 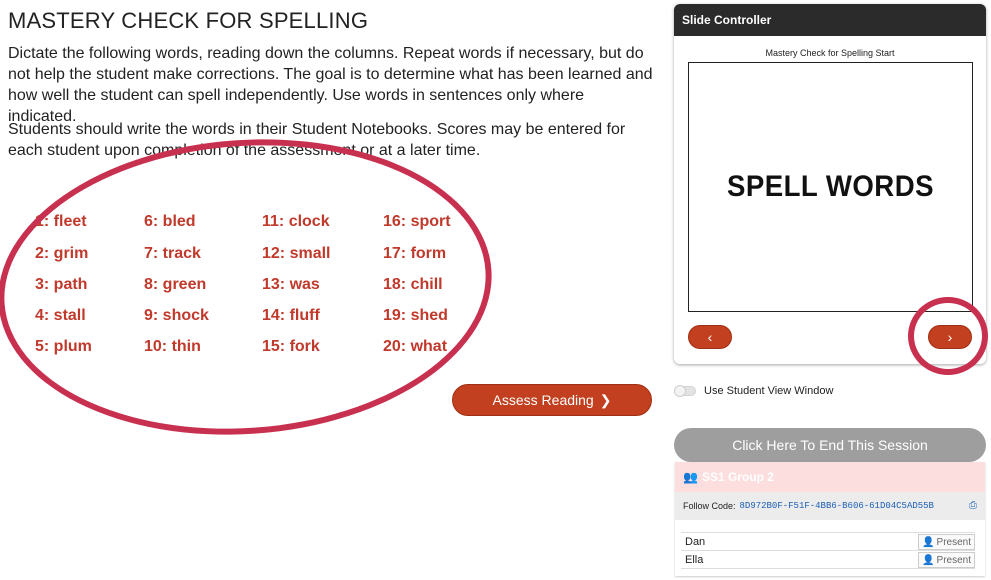 What do you see at coordinates (836, 506) in the screenshot?
I see `follow-code-value: 8D972B0F-F51F-4BB6-B606-61D04C5AD55B` at bounding box center [836, 506].